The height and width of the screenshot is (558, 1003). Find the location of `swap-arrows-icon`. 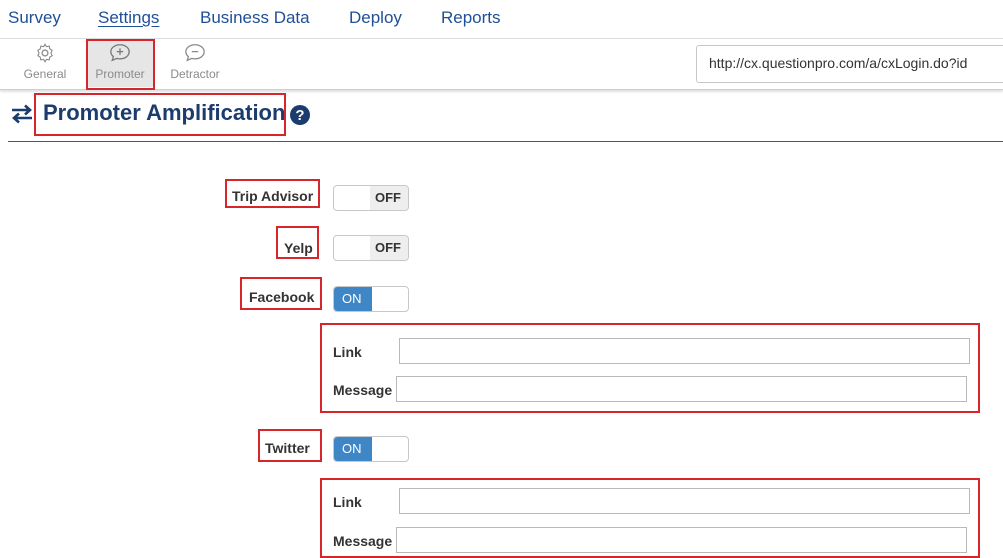

swap-arrows-icon is located at coordinates (22, 114).